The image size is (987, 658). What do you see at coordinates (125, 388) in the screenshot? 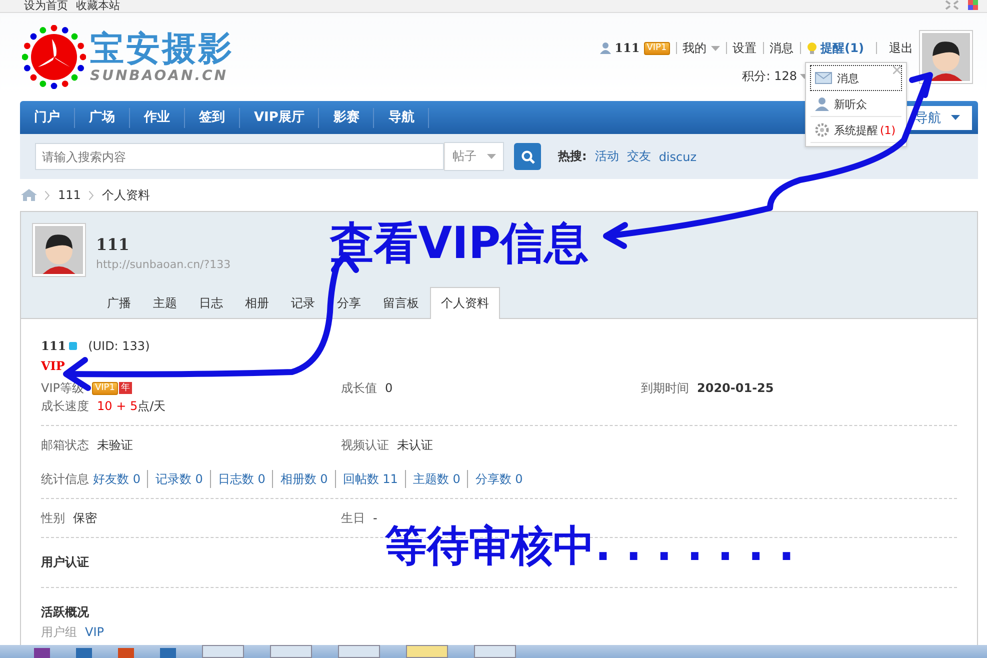
I see `year-badge: 年` at bounding box center [125, 388].